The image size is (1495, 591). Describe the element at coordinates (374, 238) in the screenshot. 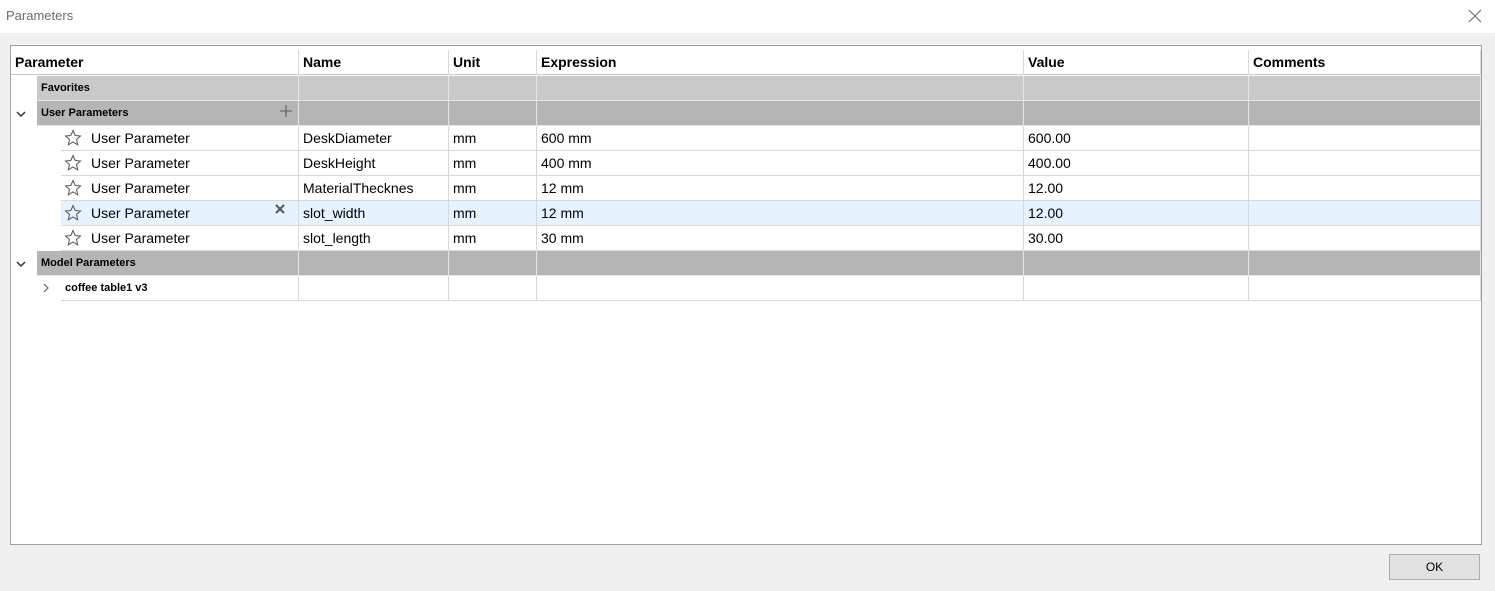

I see `param-name: slot_length` at that location.